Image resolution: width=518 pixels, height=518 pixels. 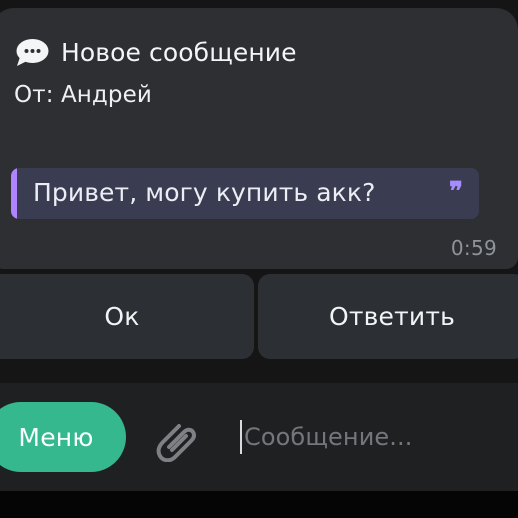 What do you see at coordinates (177, 439) in the screenshot?
I see `paperclip-icon` at bounding box center [177, 439].